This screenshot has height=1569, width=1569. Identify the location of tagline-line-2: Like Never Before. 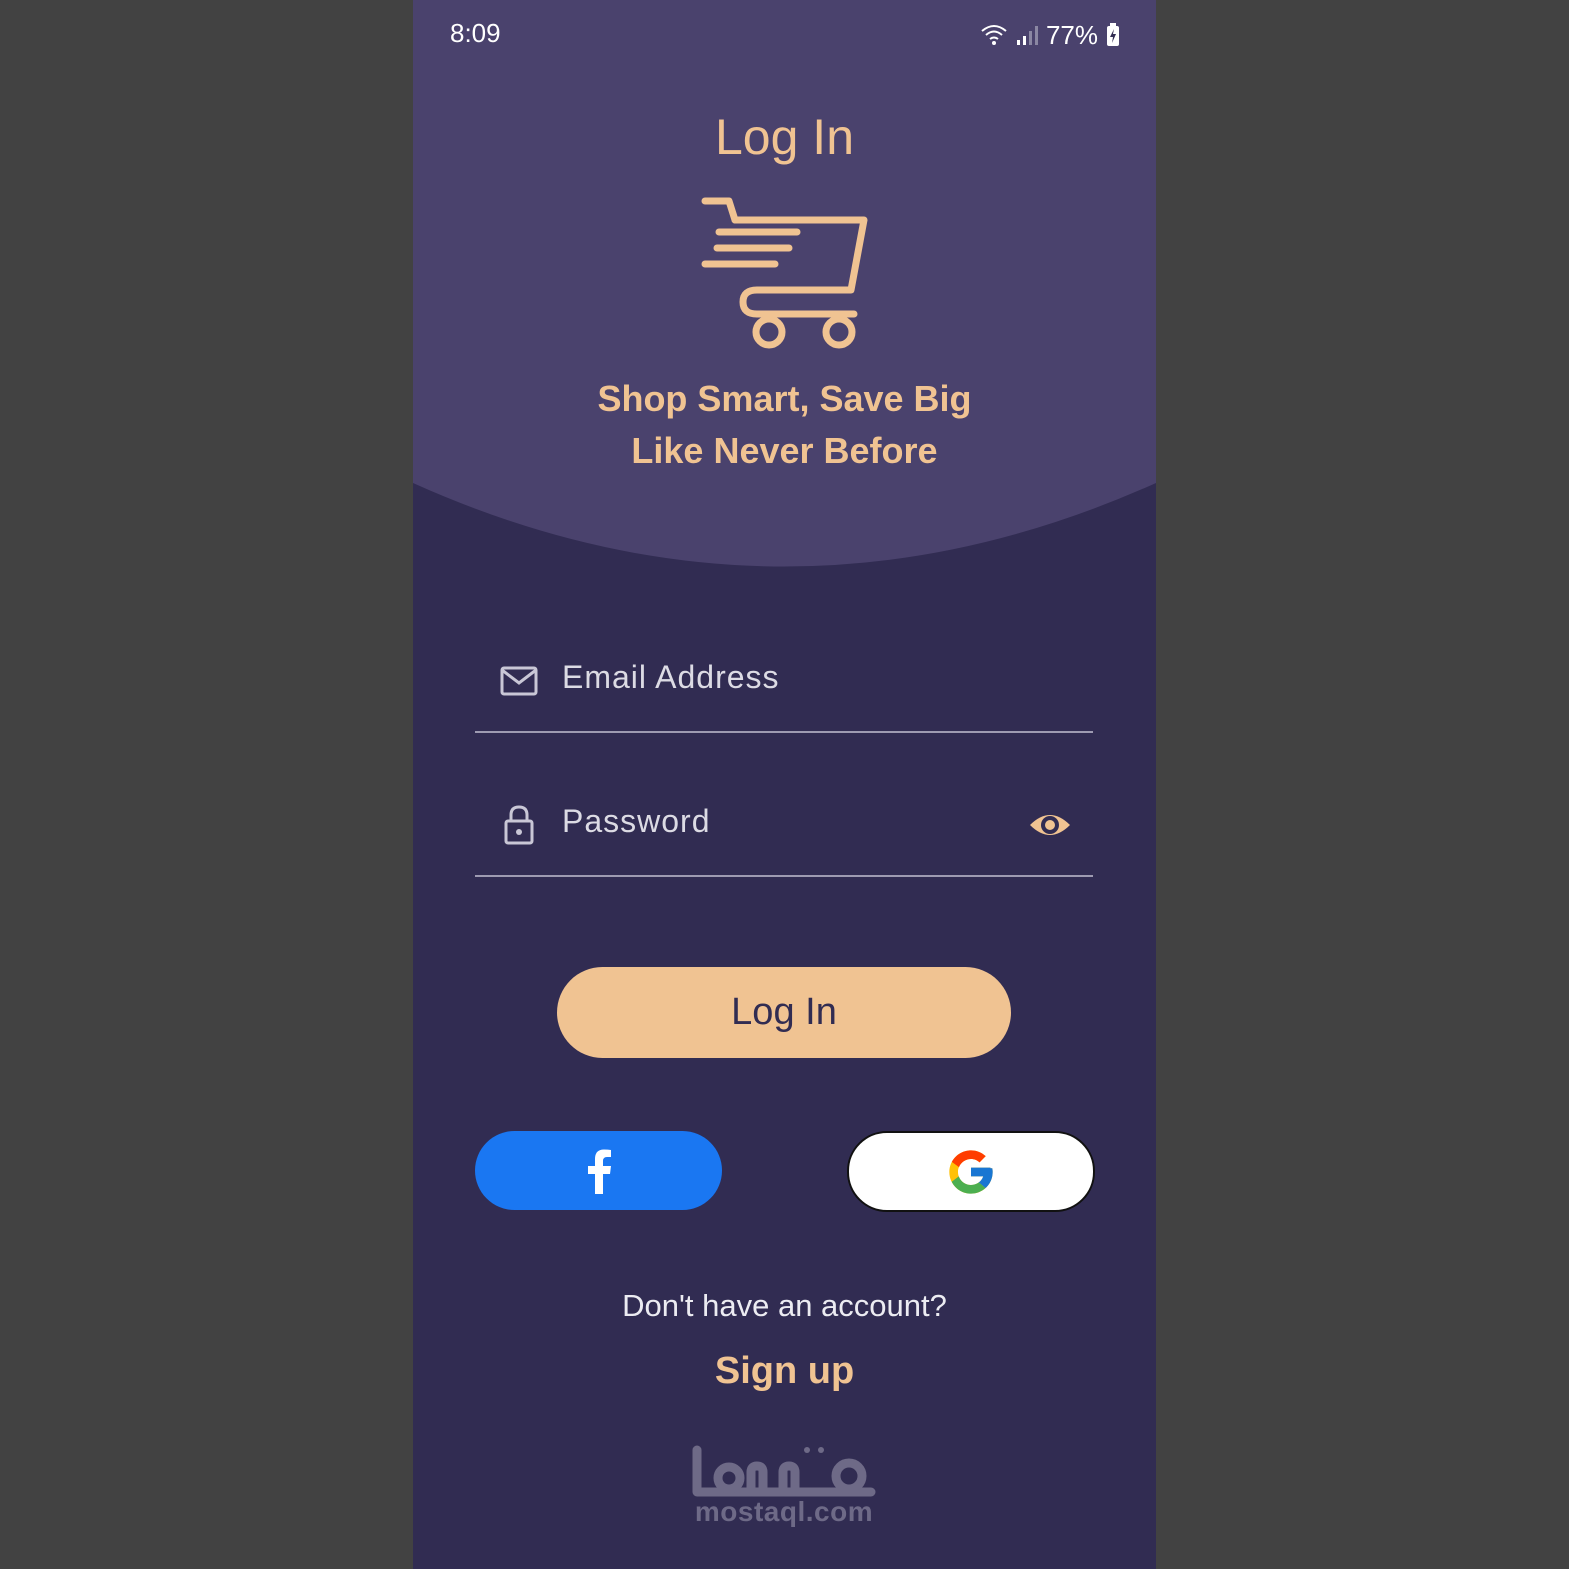
(784, 450).